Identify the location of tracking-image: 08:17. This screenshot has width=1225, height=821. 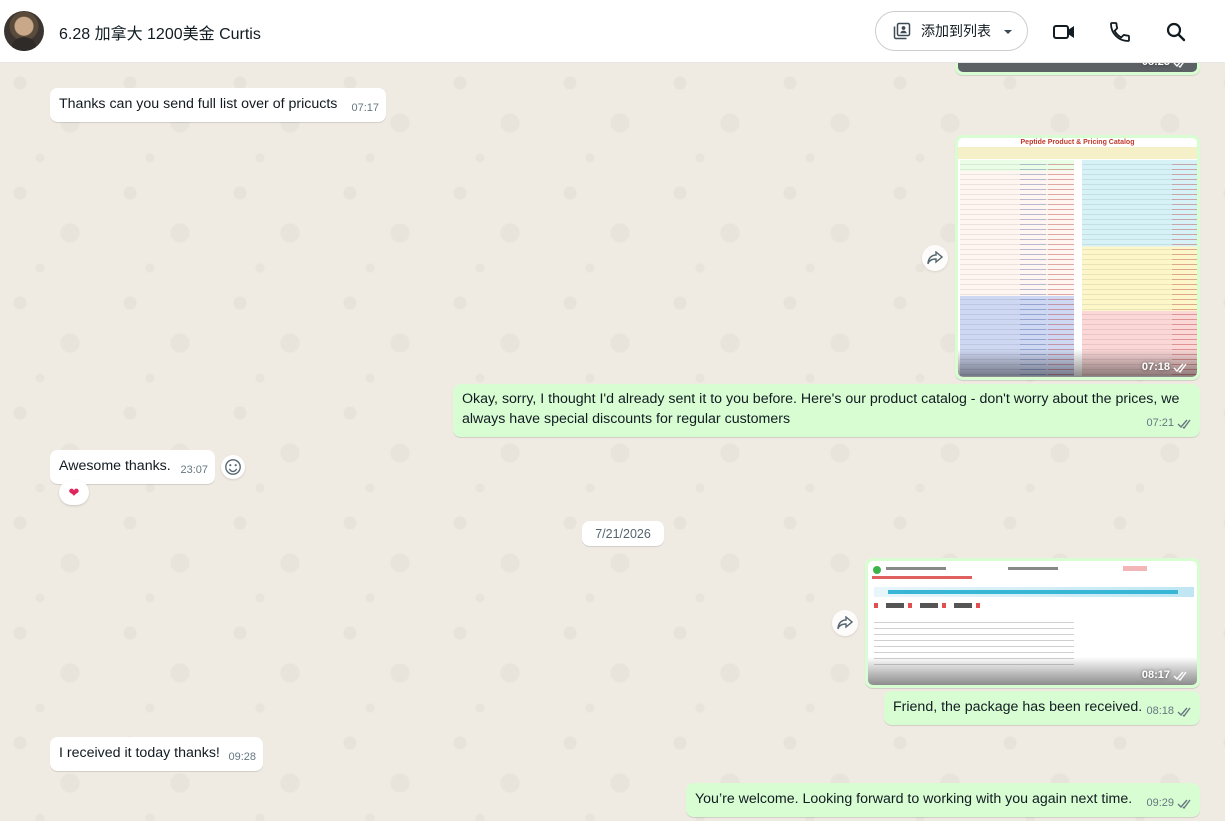
(1032, 623).